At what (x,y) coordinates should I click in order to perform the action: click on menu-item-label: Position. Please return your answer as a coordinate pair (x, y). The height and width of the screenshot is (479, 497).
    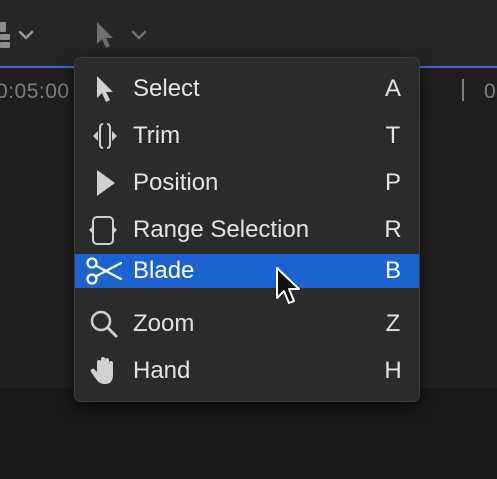
    Looking at the image, I should click on (176, 182).